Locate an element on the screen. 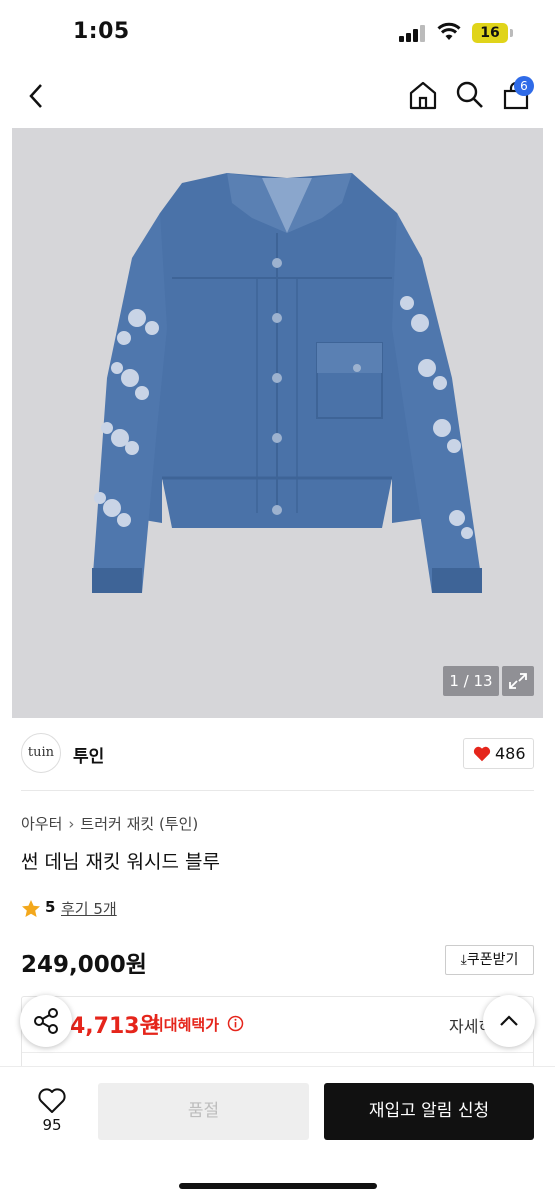 The width and height of the screenshot is (555, 1200). battery-tip is located at coordinates (511, 33).